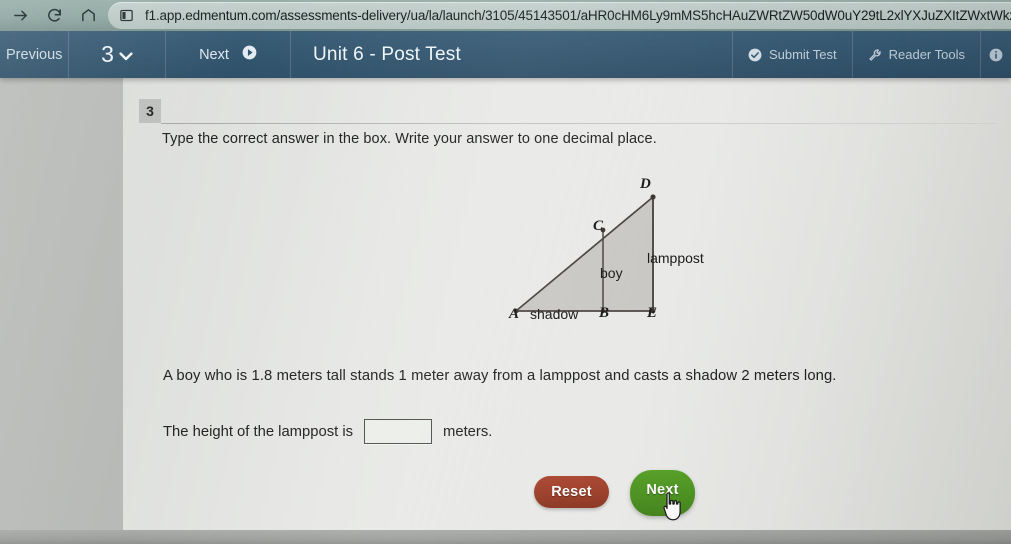 The height and width of the screenshot is (544, 1011). Describe the element at coordinates (249, 54) in the screenshot. I see `arrow-circle-right-icon` at that location.